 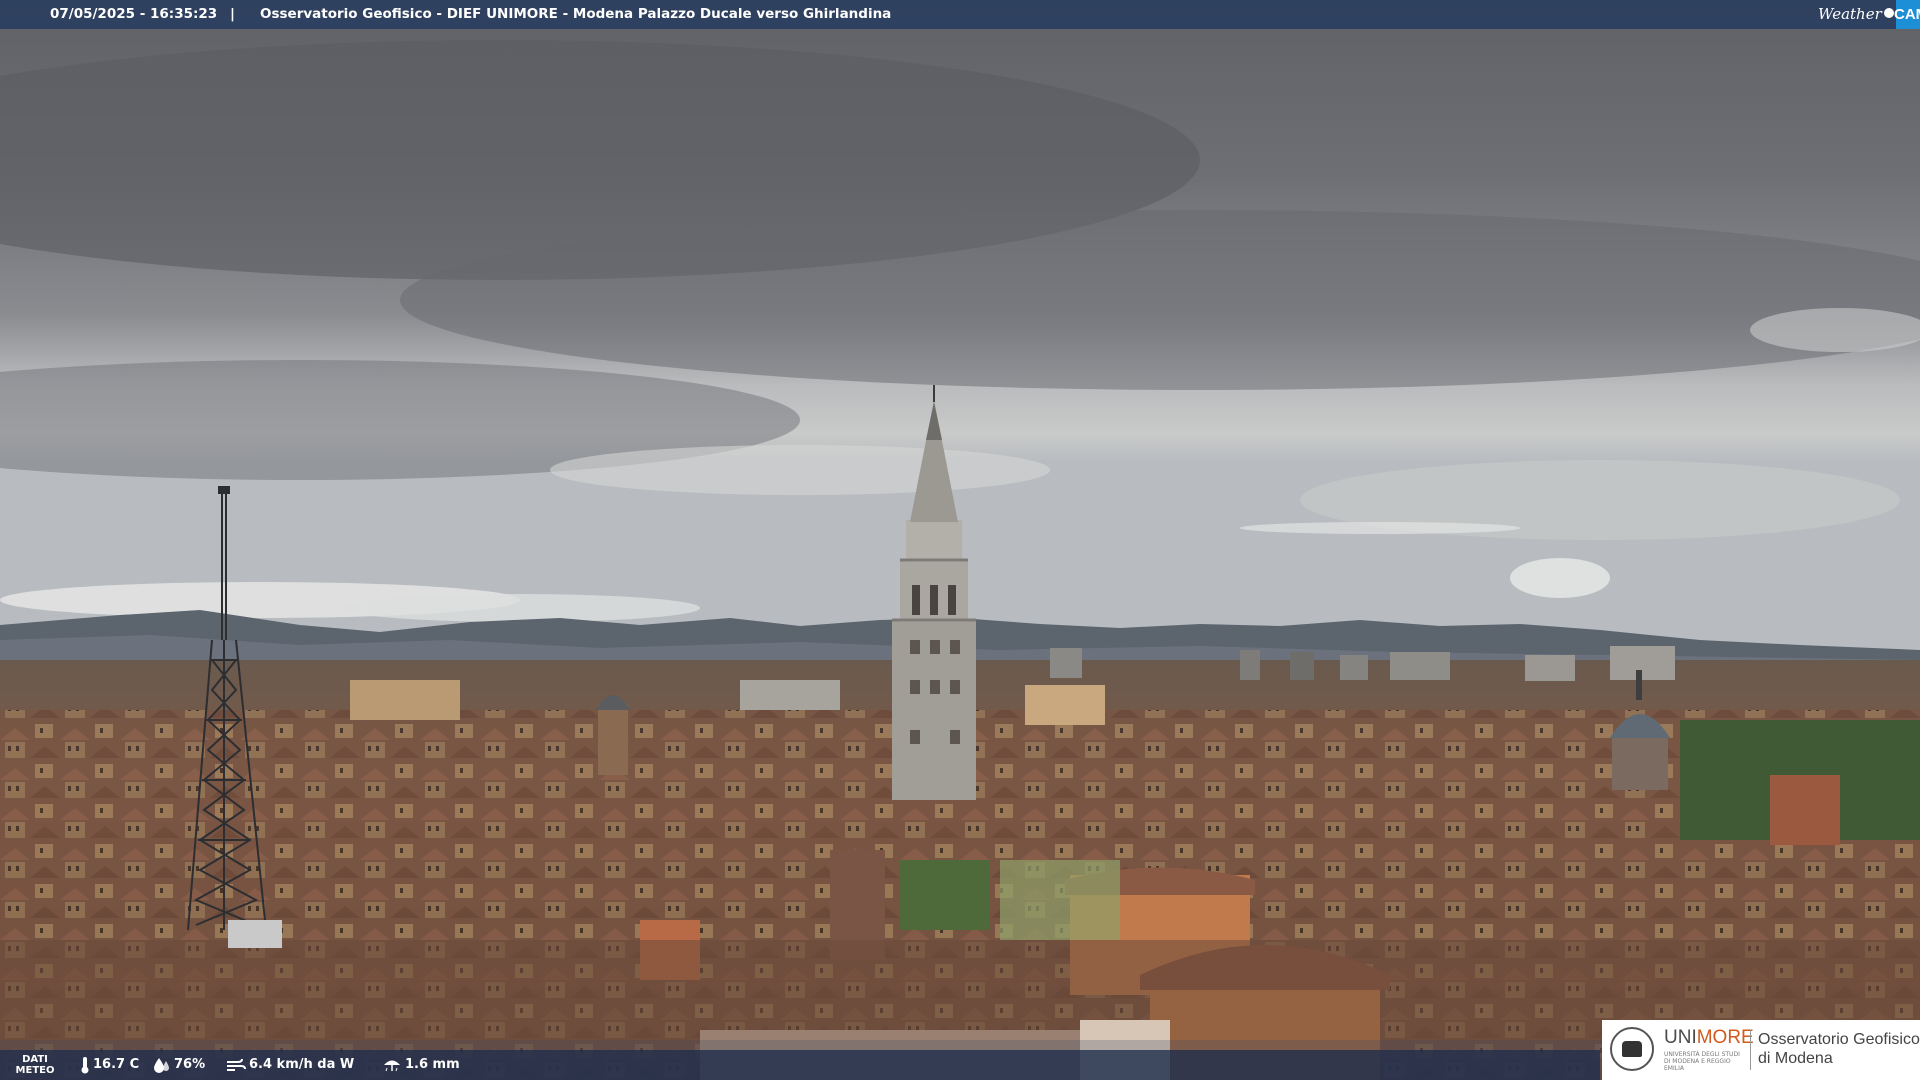 I want to click on rain-icon, so click(x=392, y=1065).